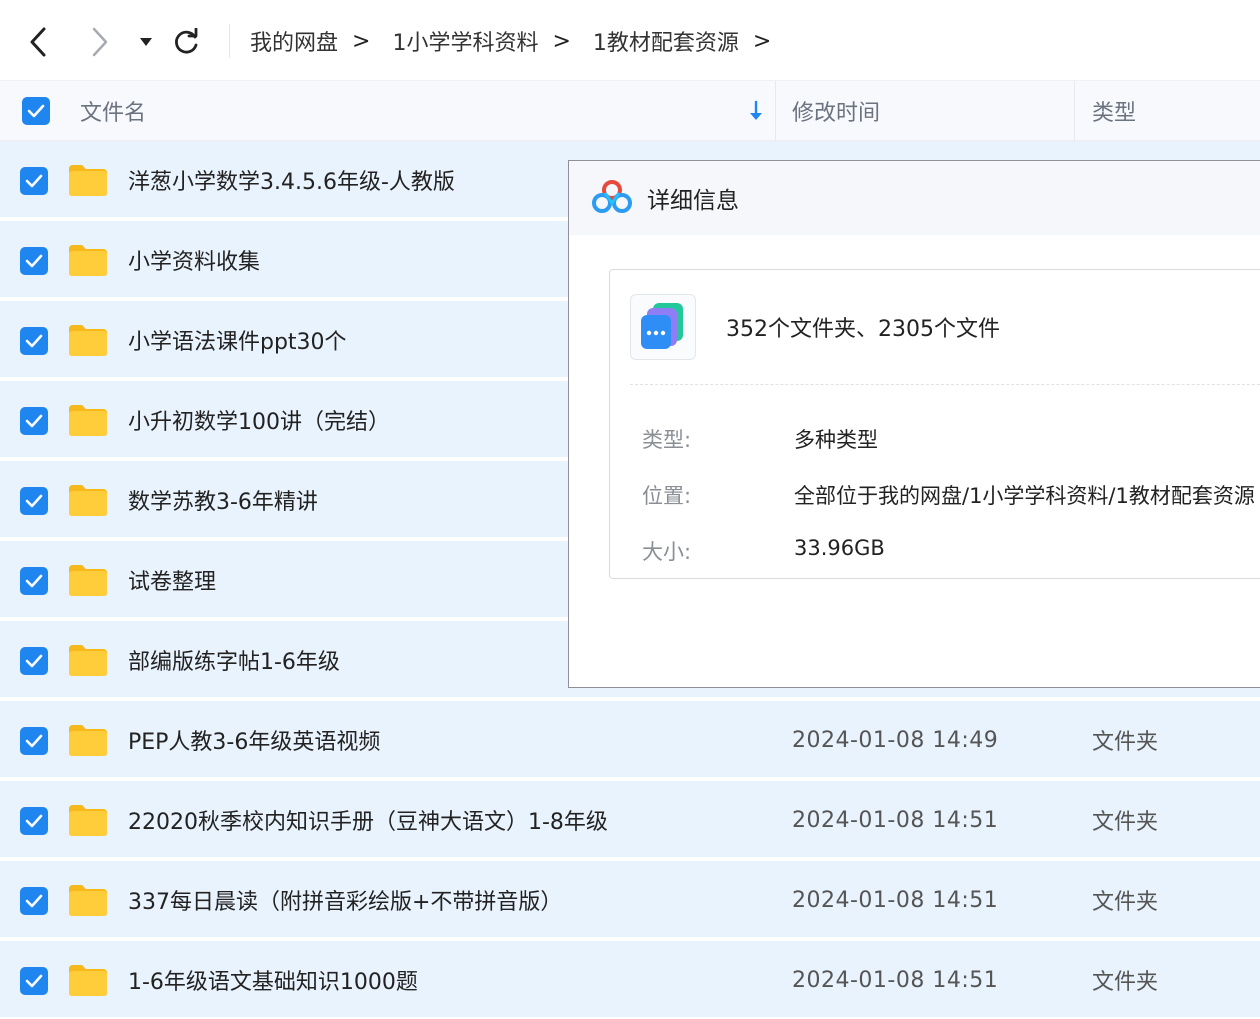 This screenshot has width=1260, height=1019. I want to click on details-divider, so click(945, 384).